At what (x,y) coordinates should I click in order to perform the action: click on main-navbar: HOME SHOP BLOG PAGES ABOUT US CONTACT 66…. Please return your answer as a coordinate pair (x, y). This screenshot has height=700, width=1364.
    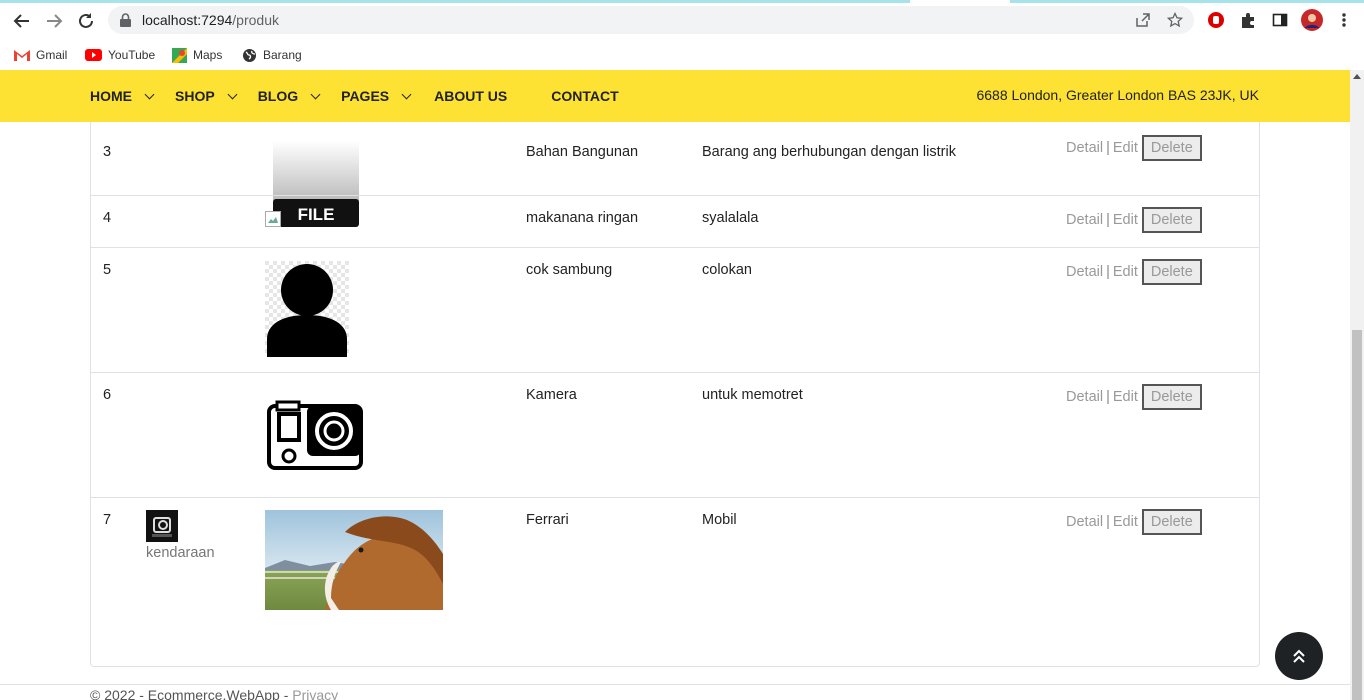
    Looking at the image, I should click on (675, 96).